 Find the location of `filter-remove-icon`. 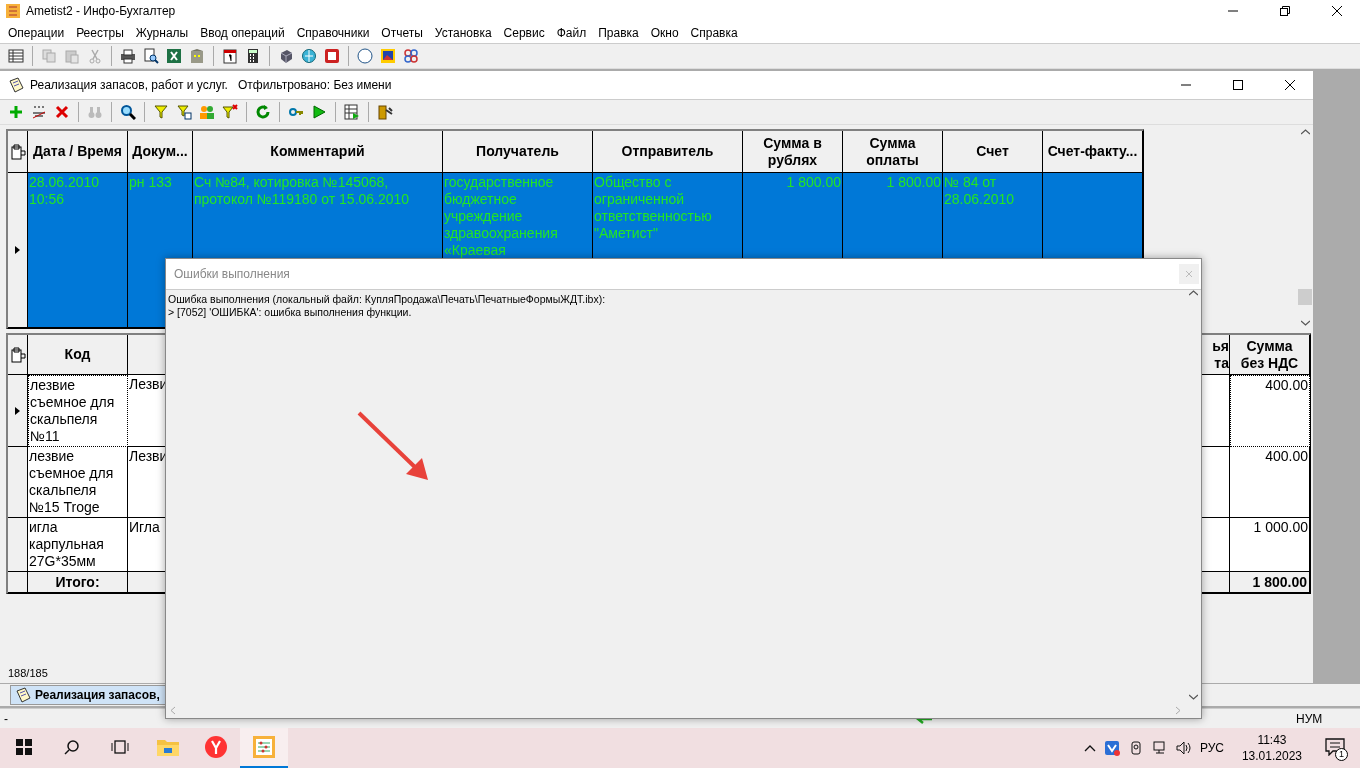

filter-remove-icon is located at coordinates (230, 112).